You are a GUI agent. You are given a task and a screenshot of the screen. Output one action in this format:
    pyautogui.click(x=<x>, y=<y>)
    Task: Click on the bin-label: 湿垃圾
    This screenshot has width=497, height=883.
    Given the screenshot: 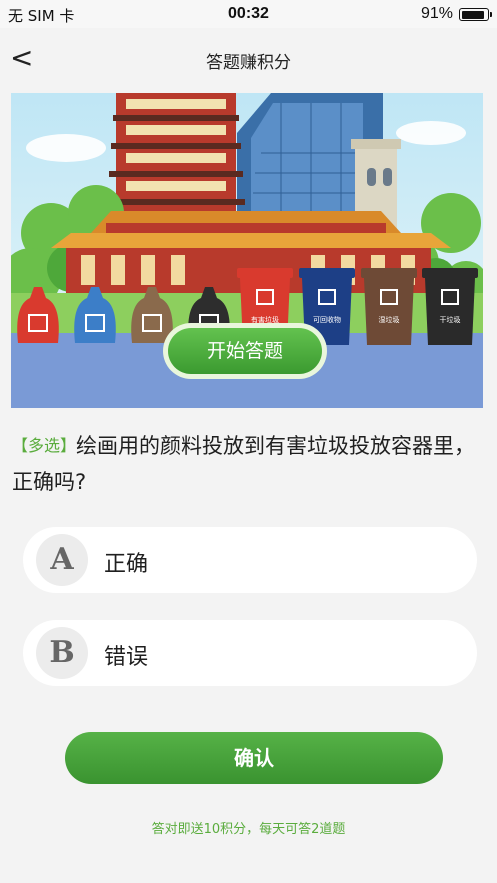 What is the action you would take?
    pyautogui.click(x=389, y=319)
    